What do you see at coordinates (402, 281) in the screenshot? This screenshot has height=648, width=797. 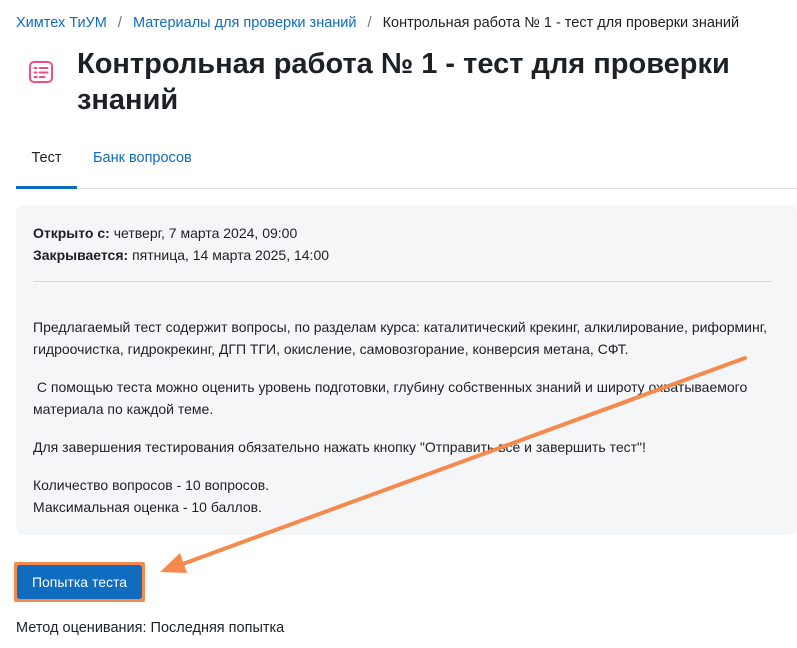 I see `divider` at bounding box center [402, 281].